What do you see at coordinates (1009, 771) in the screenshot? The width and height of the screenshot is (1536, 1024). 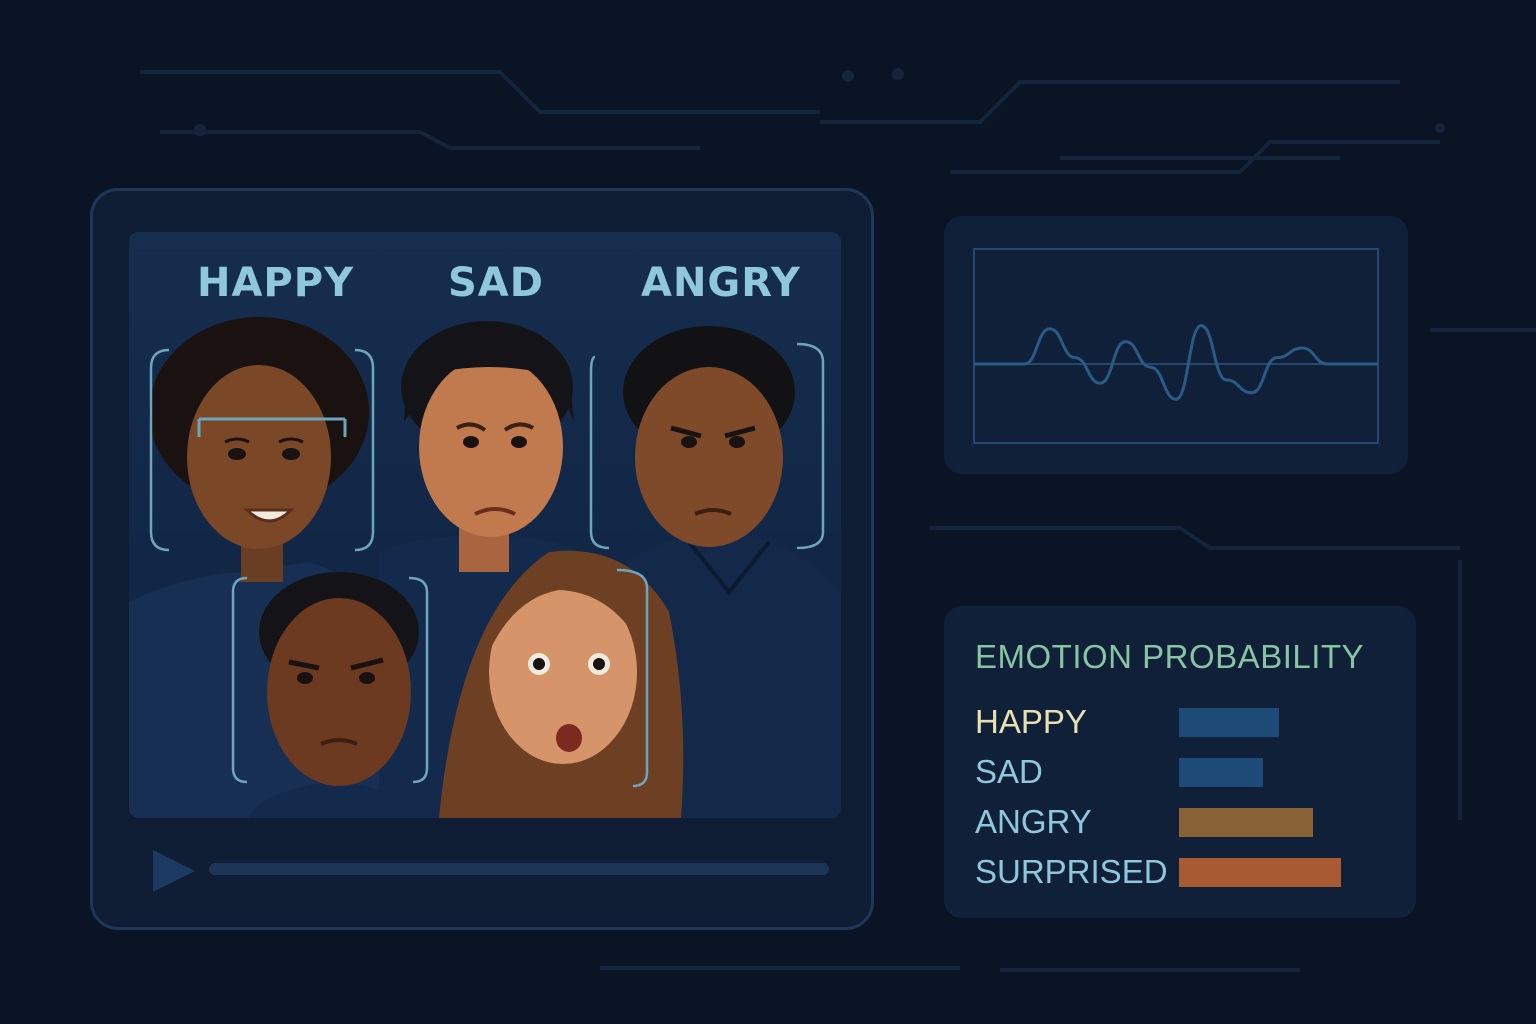 I see `emotion-label: SAD` at bounding box center [1009, 771].